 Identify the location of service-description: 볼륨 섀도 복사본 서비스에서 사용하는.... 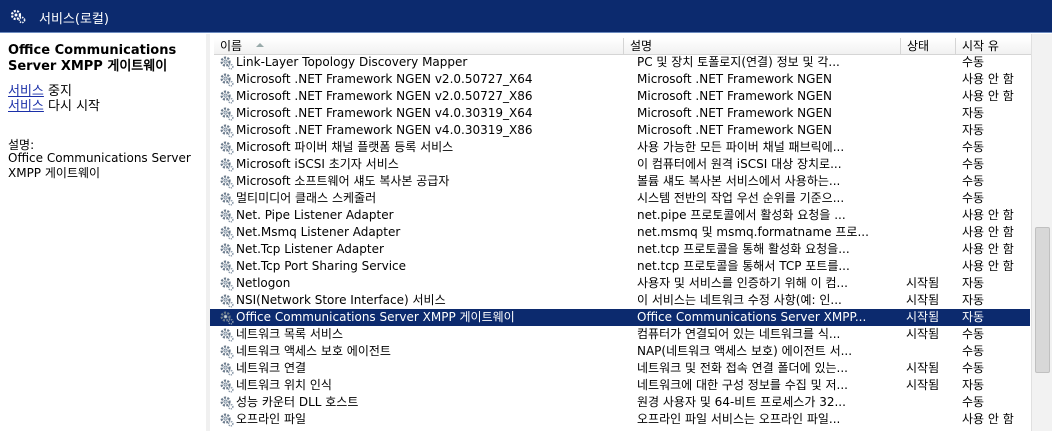
(739, 181).